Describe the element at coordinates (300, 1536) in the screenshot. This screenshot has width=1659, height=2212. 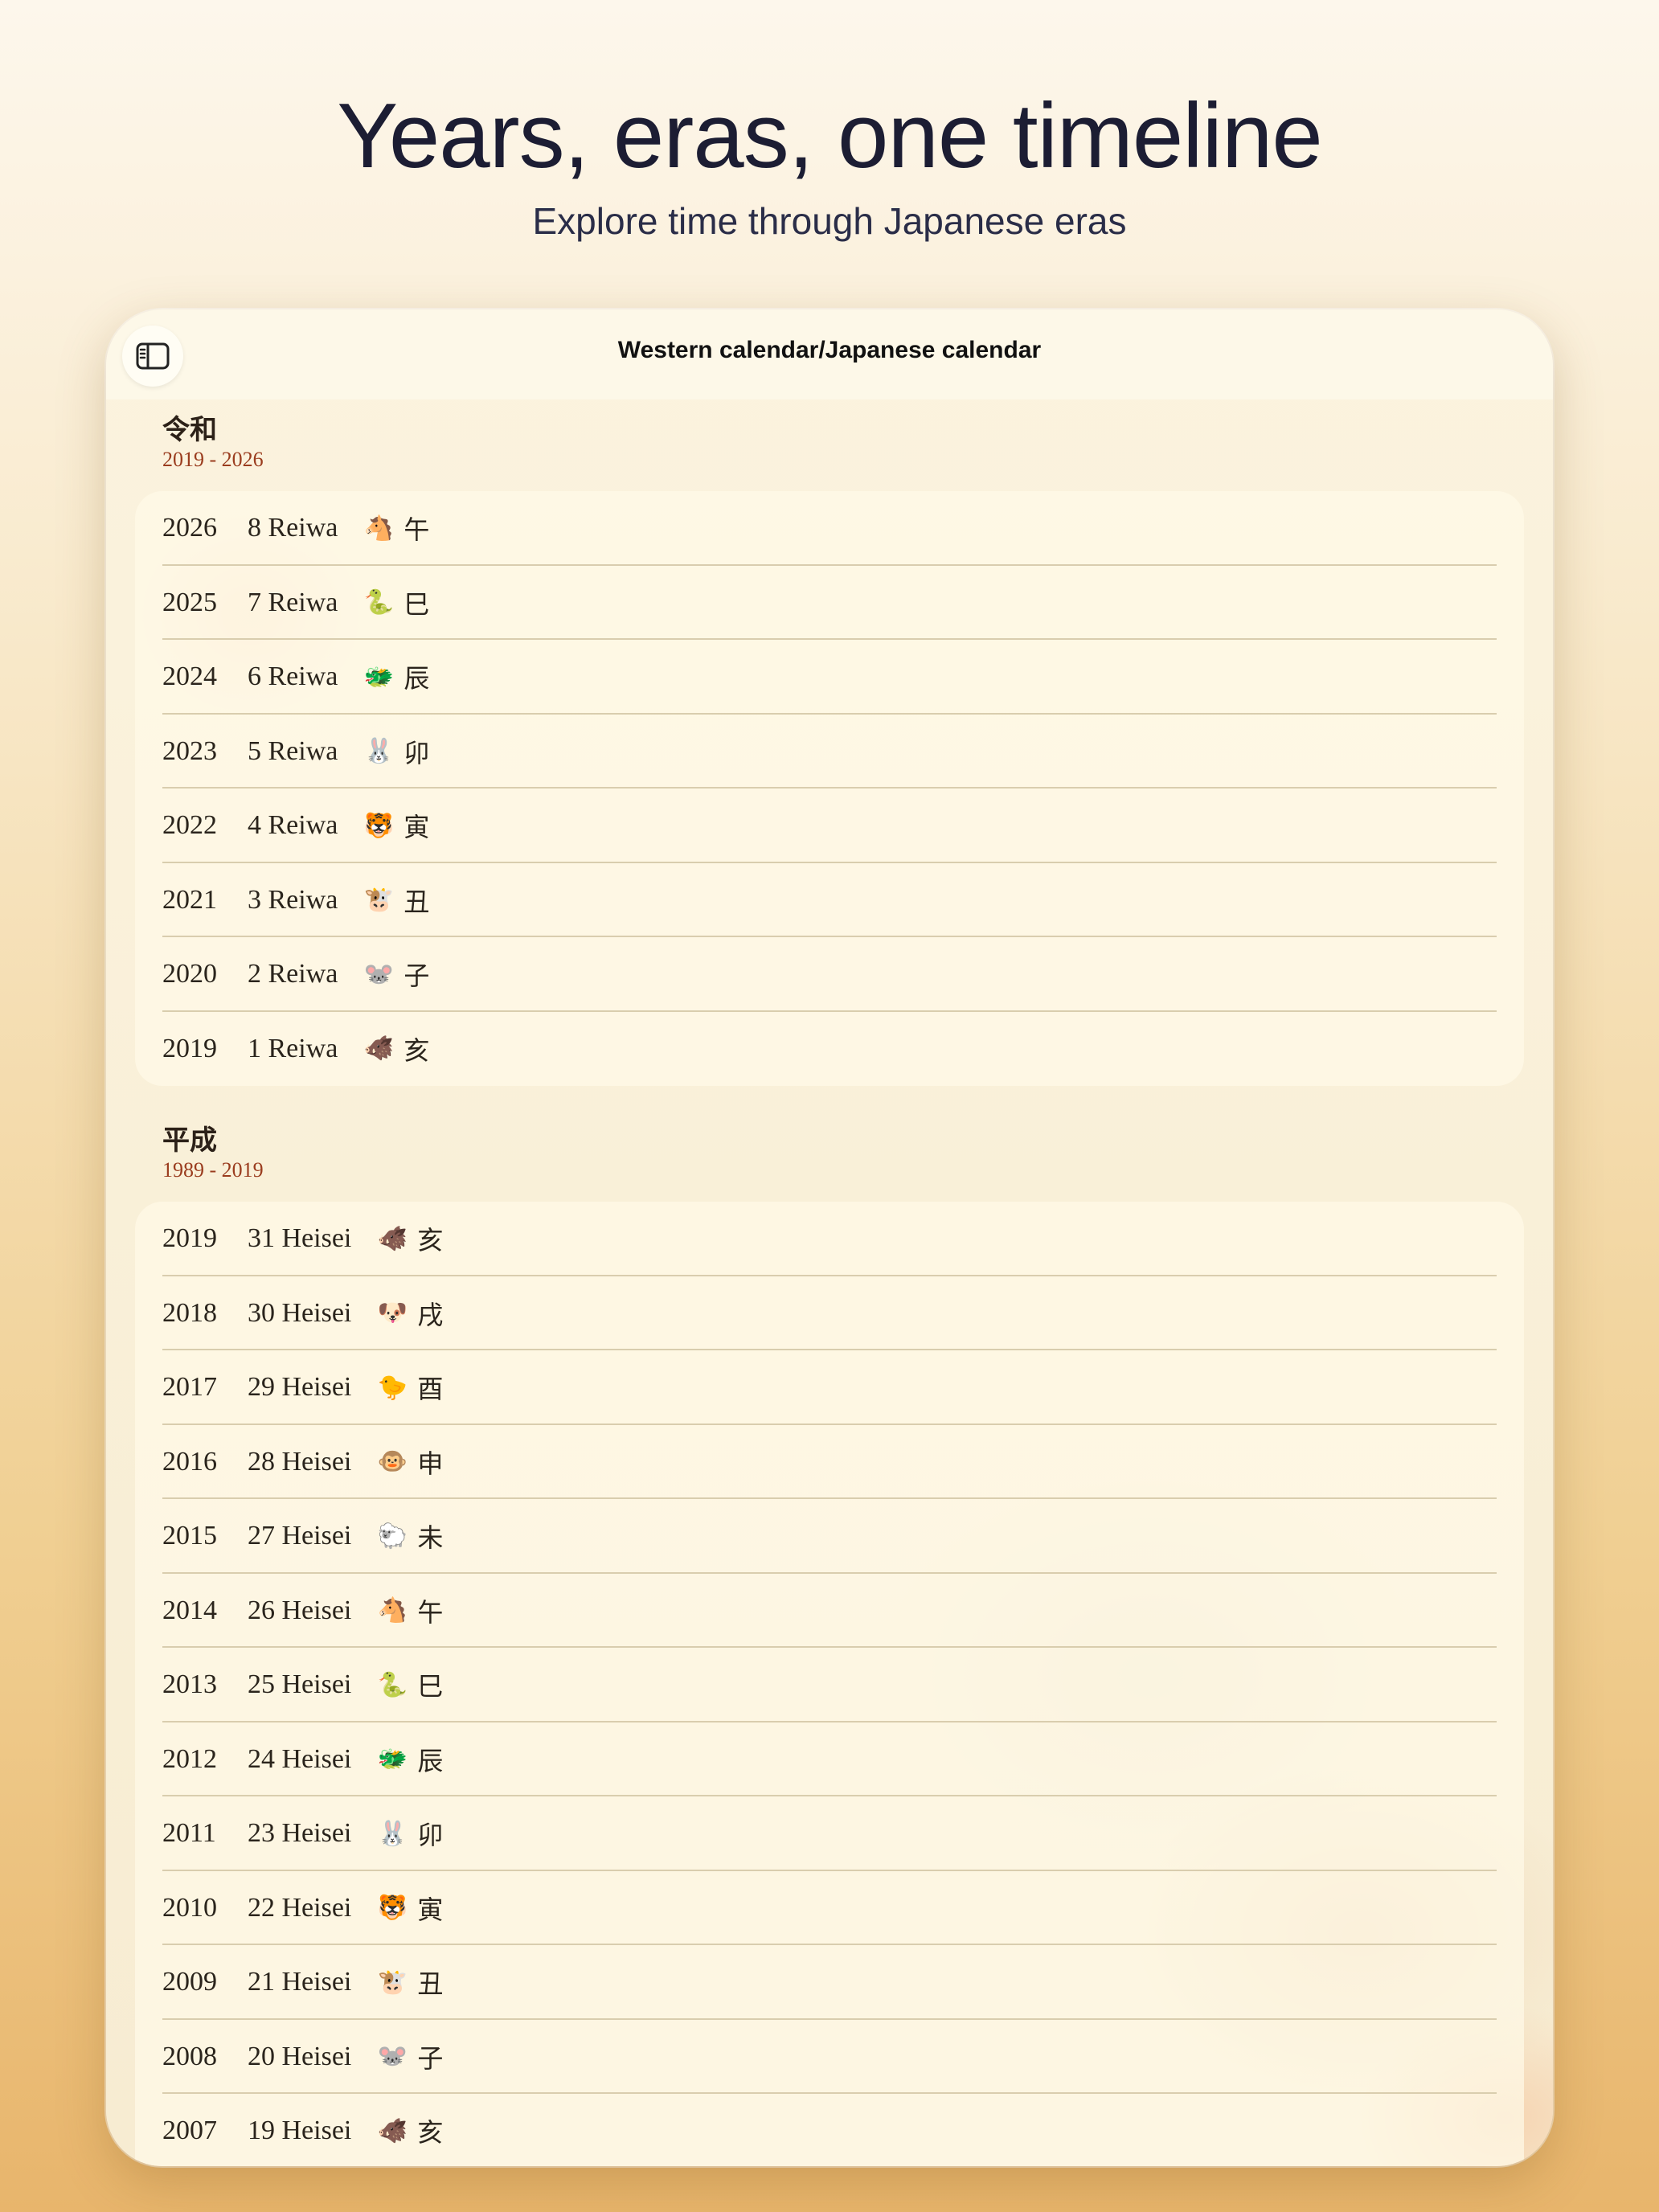
I see `japanese-era-year: 27 Heisei` at that location.